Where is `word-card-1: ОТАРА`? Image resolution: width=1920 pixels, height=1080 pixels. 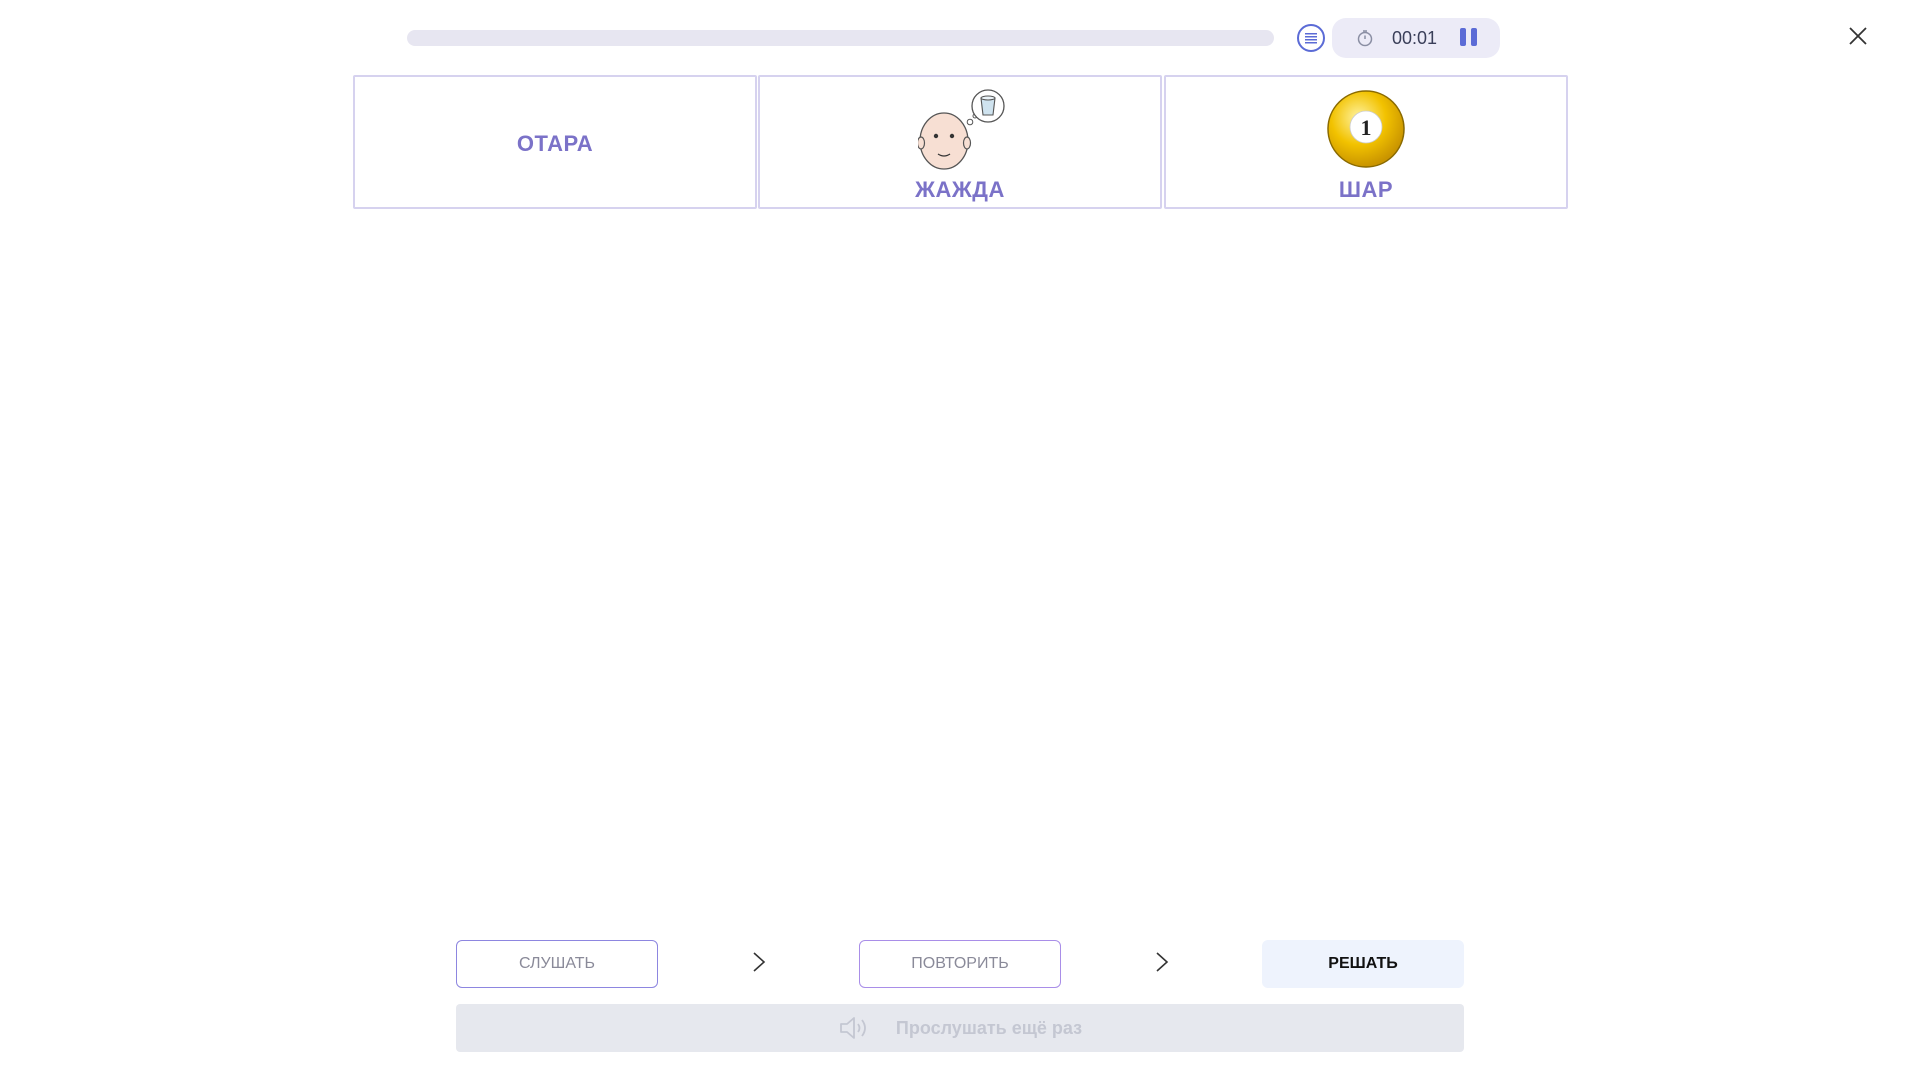 word-card-1: ОТАРА is located at coordinates (555, 142).